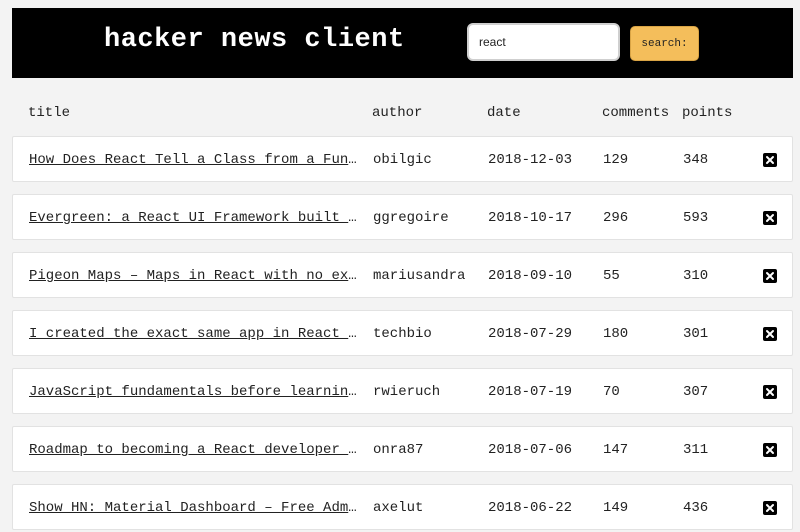 Image resolution: width=800 pixels, height=532 pixels. I want to click on column-header-title: title, so click(49, 113).